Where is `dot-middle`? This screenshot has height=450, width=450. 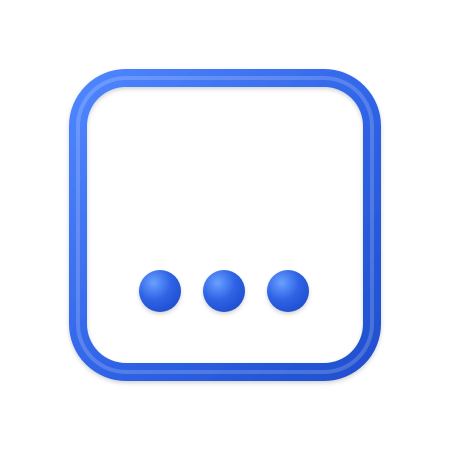
dot-middle is located at coordinates (224, 291).